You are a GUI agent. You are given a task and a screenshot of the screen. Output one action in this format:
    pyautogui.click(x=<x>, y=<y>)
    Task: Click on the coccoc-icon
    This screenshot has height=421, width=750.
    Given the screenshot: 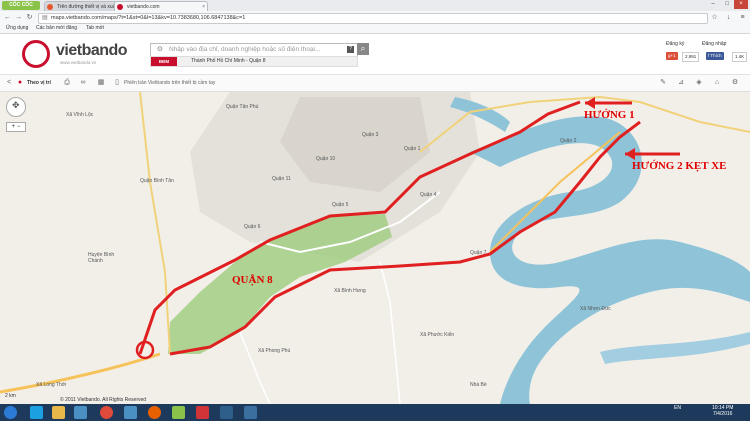 What is the action you would take?
    pyautogui.click(x=178, y=412)
    